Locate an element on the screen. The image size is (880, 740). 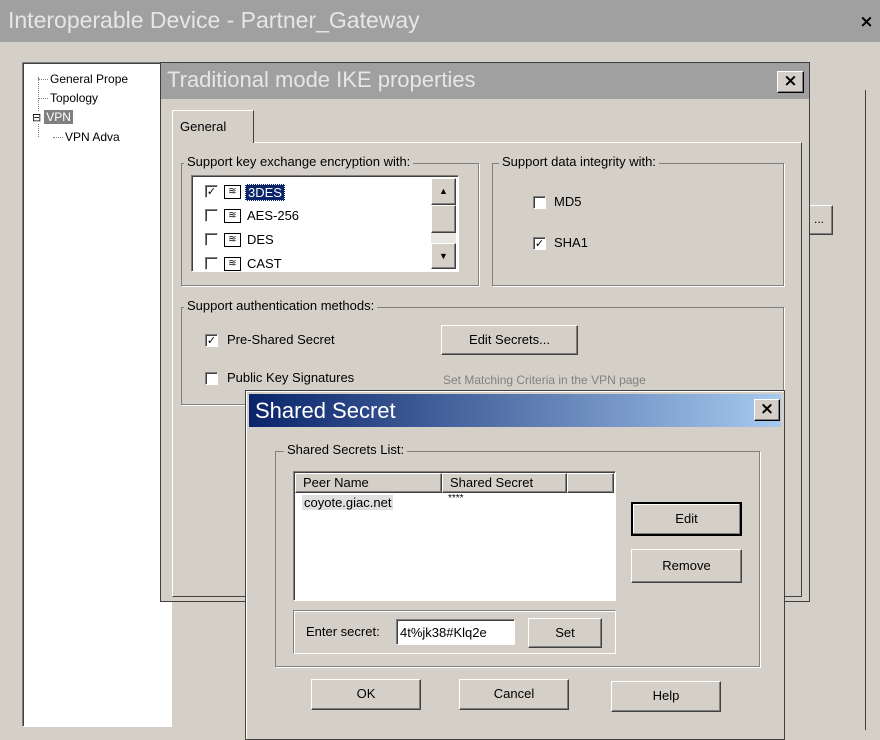
encryption-checkbox-cast is located at coordinates (211, 263).